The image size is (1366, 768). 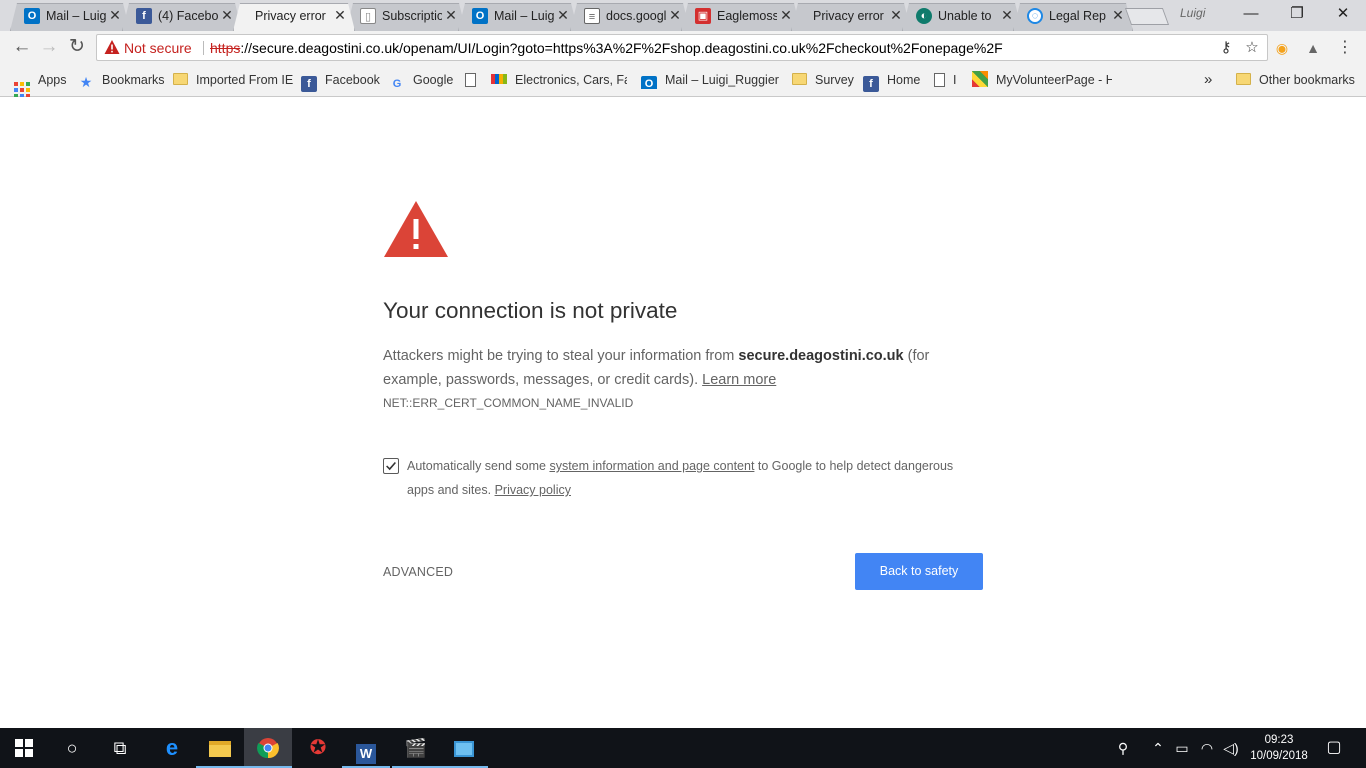 I want to click on facebook-icon: f, so click(x=309, y=84).